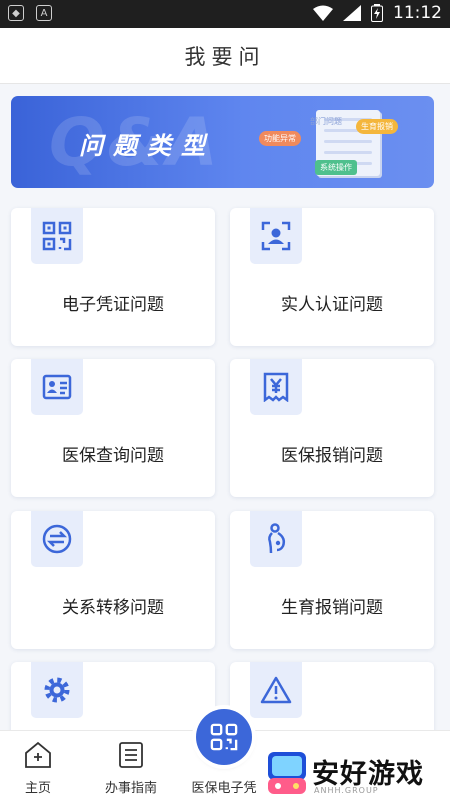 This screenshot has width=450, height=800. What do you see at coordinates (113, 608) in the screenshot?
I see `card-label: 关系转移问题` at bounding box center [113, 608].